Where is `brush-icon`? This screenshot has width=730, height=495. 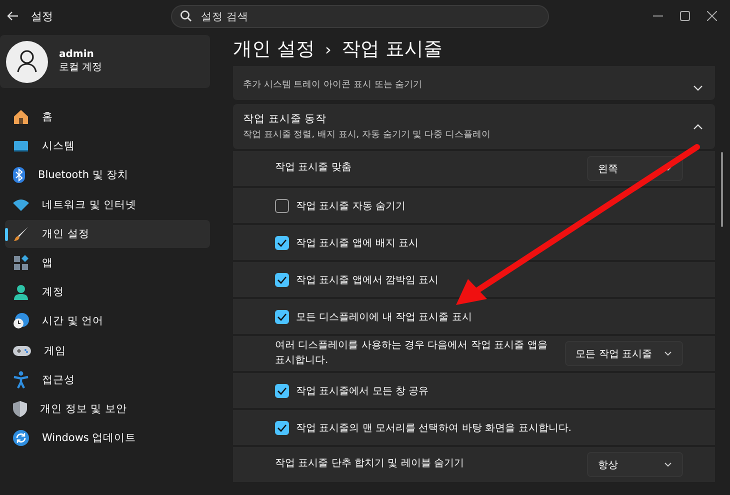
brush-icon is located at coordinates (21, 234).